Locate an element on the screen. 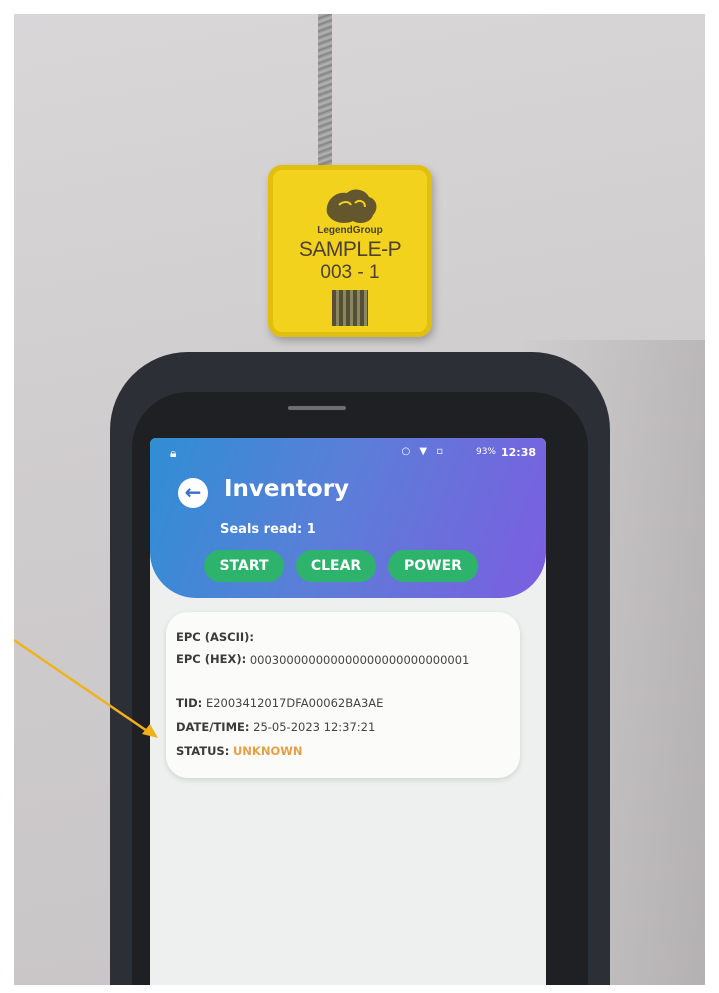 This screenshot has height=993, width=719. status-time: 12:38 is located at coordinates (518, 452).